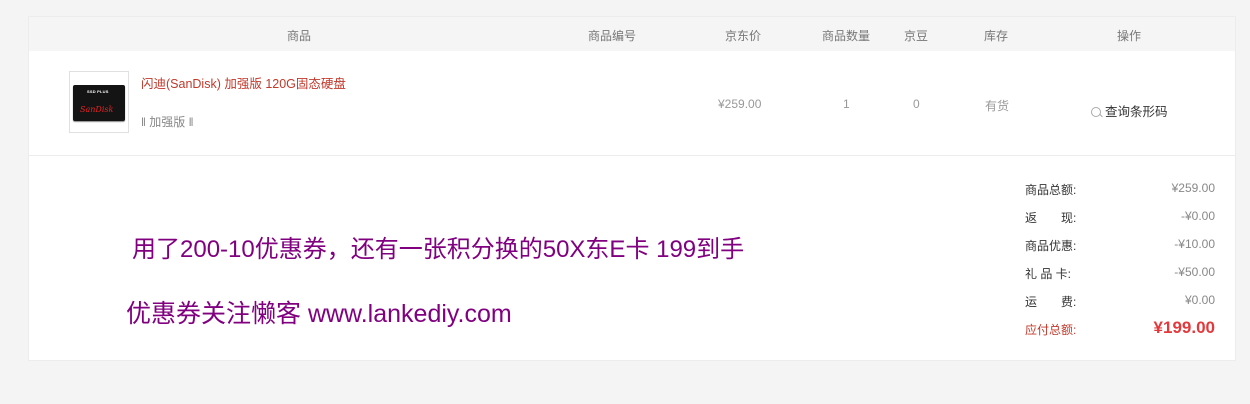 The image size is (1250, 404). What do you see at coordinates (1051, 246) in the screenshot?
I see `discount-label: 商品优惠:` at bounding box center [1051, 246].